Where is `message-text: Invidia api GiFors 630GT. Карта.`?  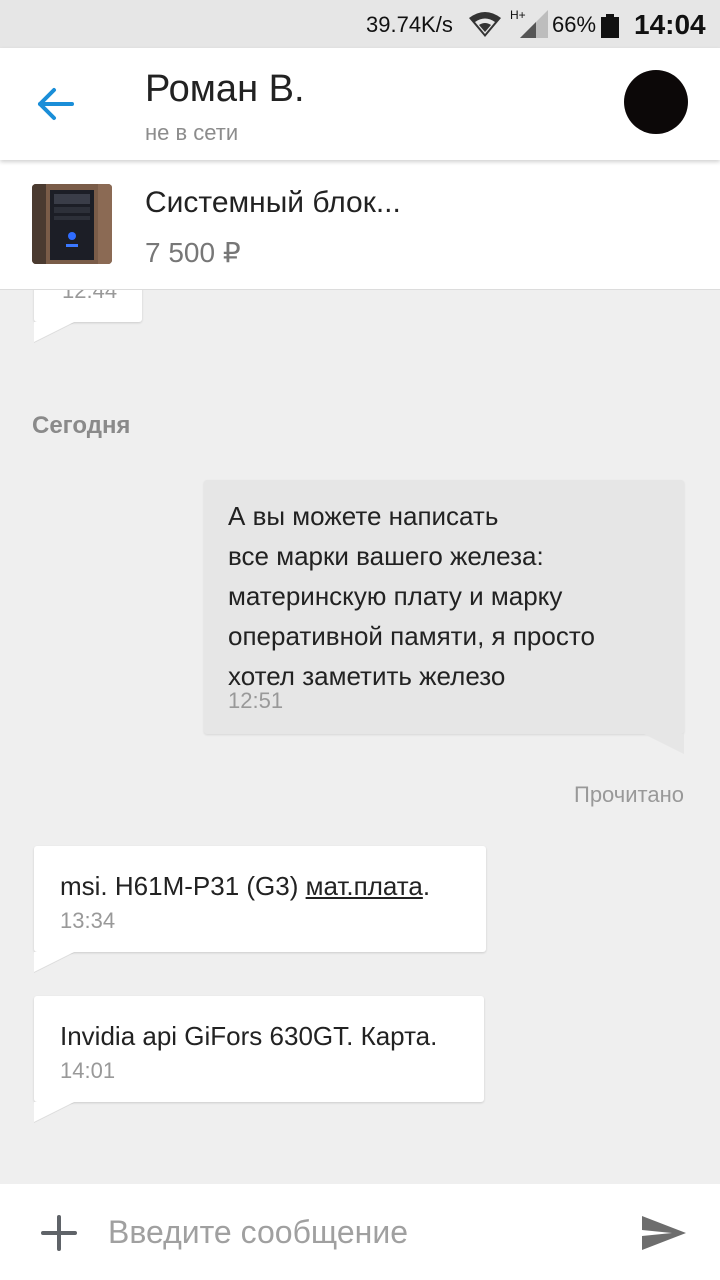 message-text: Invidia api GiFors 630GT. Карта. is located at coordinates (249, 1036).